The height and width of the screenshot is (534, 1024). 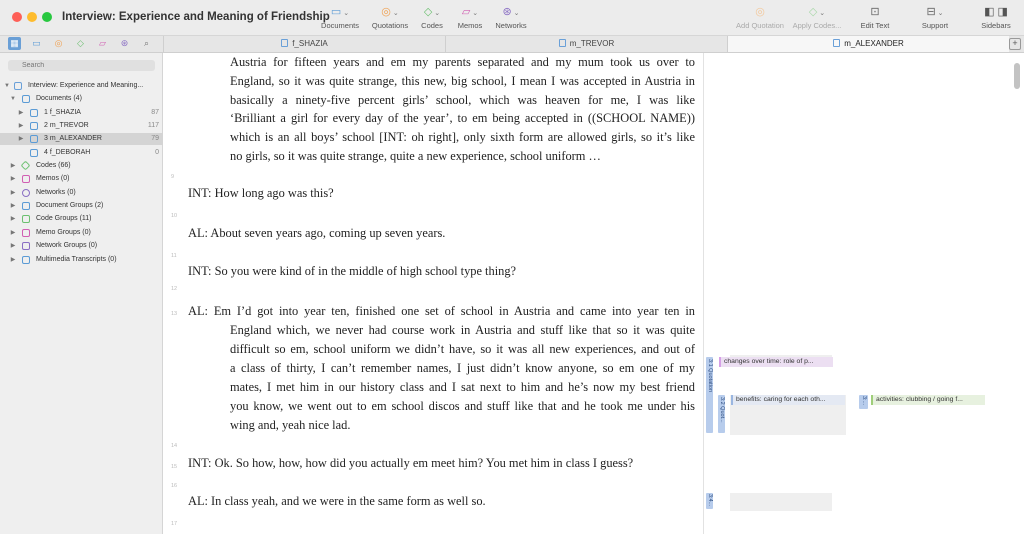 What do you see at coordinates (390, 12) in the screenshot?
I see `quotation-icon: ◎ ⌄` at bounding box center [390, 12].